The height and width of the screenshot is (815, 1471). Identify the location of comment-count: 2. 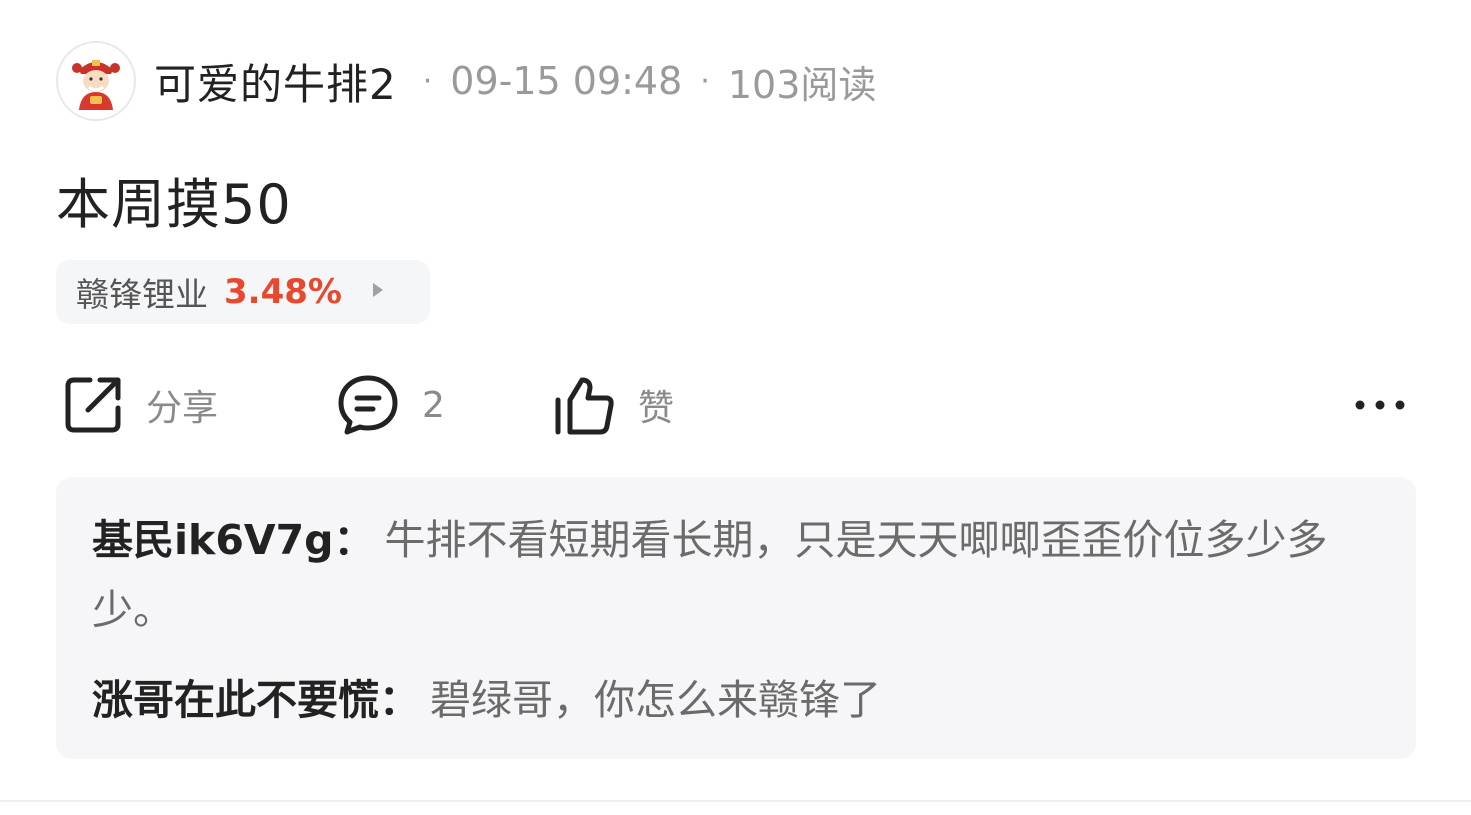
(433, 405).